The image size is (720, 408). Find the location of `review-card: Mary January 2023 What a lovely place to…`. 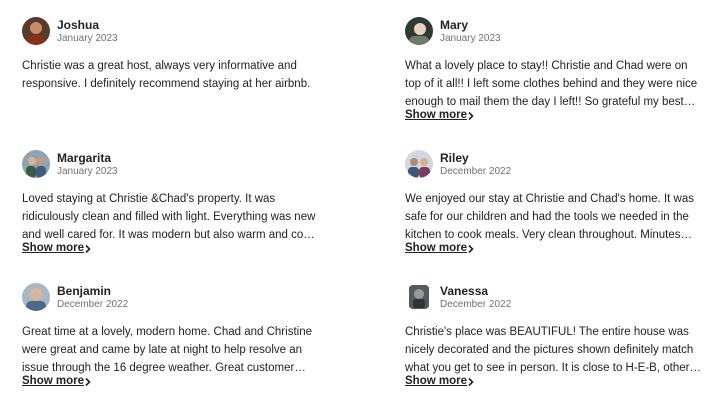

review-card: Mary January 2023 What a lovely place to… is located at coordinates (555, 69).